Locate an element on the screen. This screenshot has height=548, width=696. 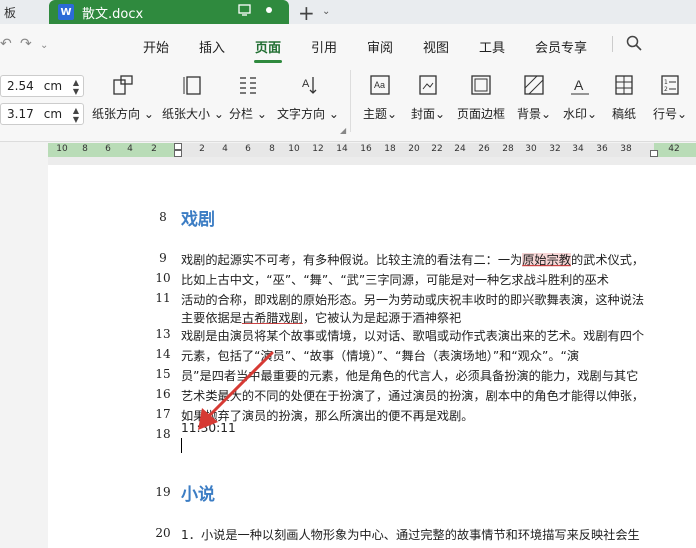
dot-icon is located at coordinates (269, 10).